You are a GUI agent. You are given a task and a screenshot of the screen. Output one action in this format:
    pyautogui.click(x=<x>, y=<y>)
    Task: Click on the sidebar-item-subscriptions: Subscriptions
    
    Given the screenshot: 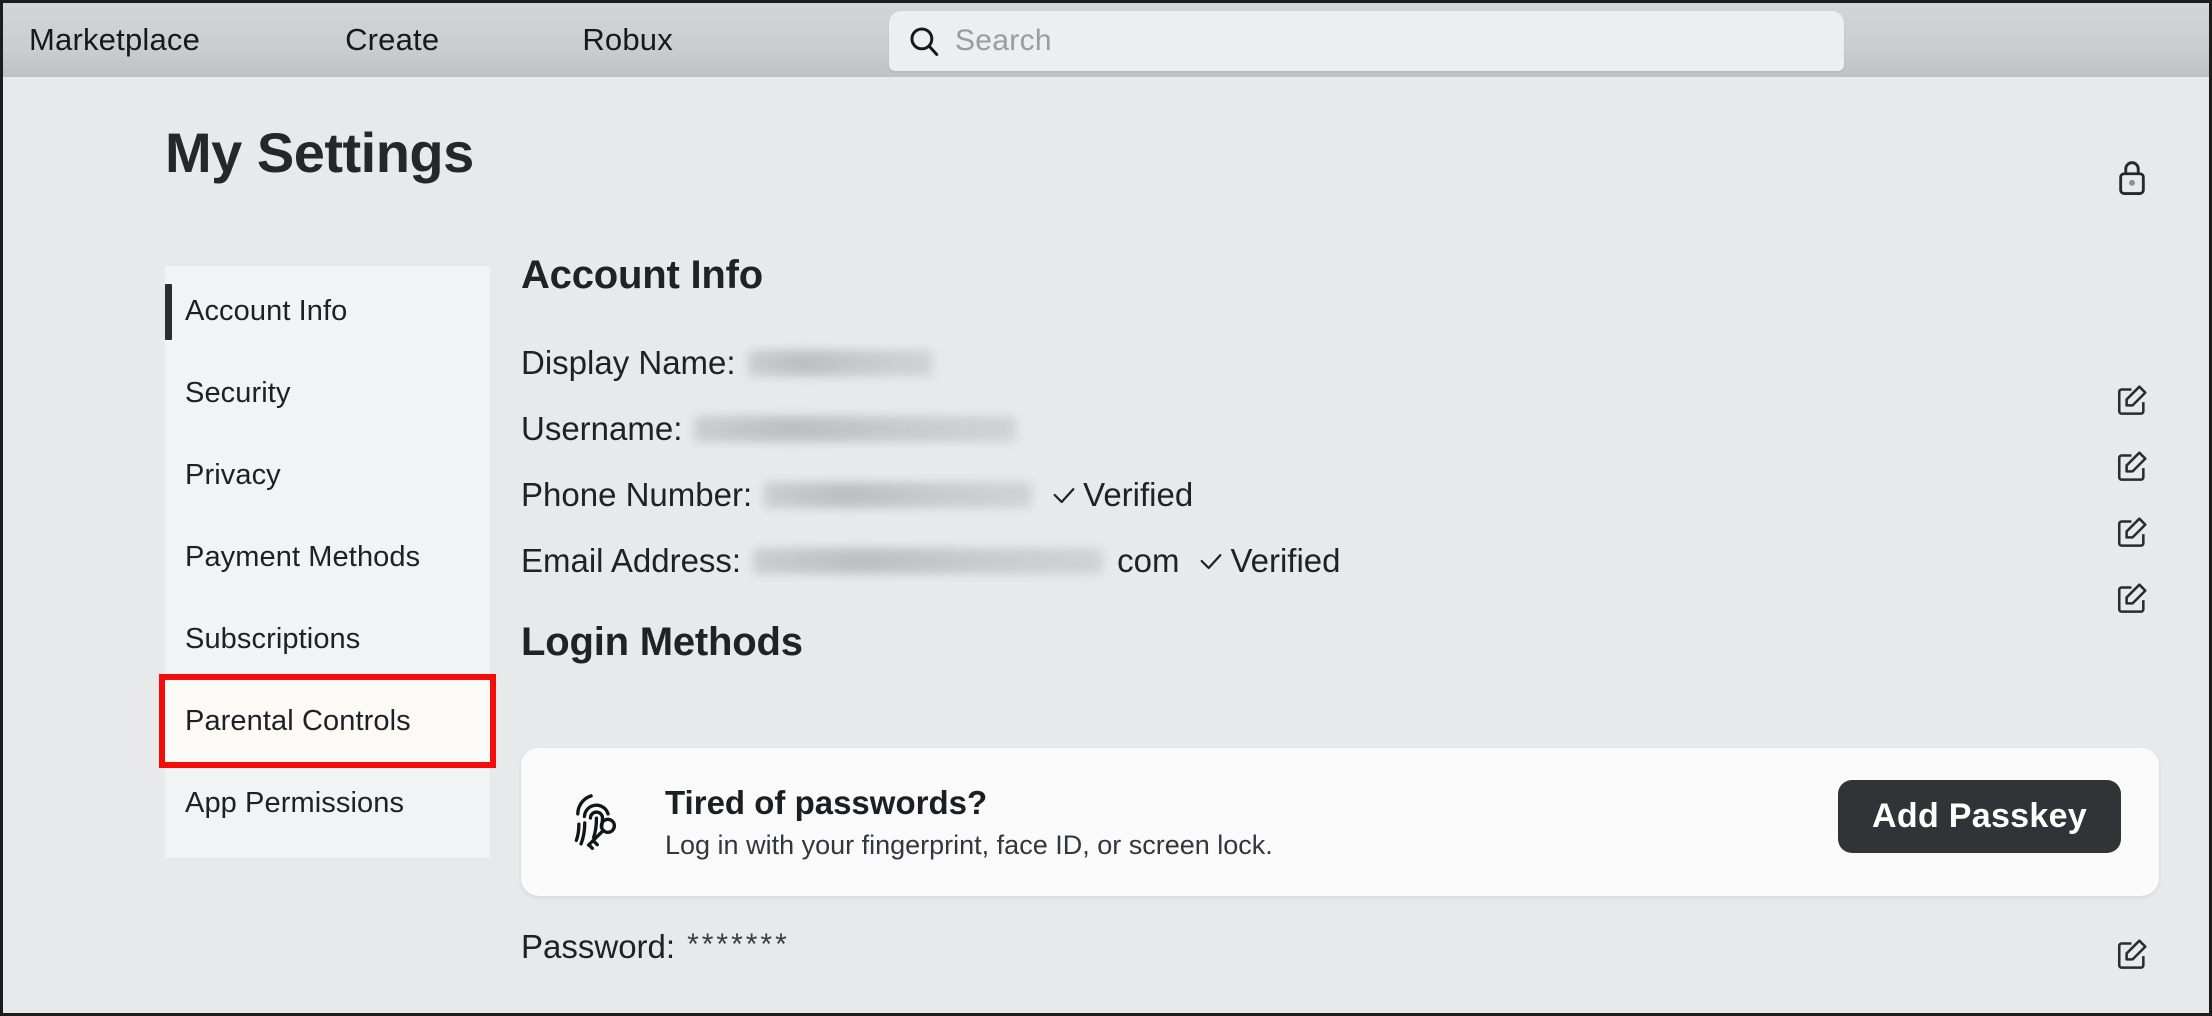 What is the action you would take?
    pyautogui.click(x=327, y=639)
    